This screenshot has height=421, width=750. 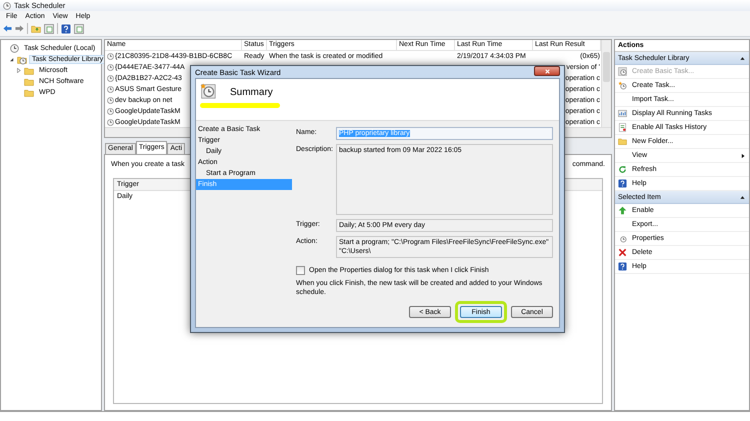 I want to click on expanded-triangle-icon, so click(x=11, y=59).